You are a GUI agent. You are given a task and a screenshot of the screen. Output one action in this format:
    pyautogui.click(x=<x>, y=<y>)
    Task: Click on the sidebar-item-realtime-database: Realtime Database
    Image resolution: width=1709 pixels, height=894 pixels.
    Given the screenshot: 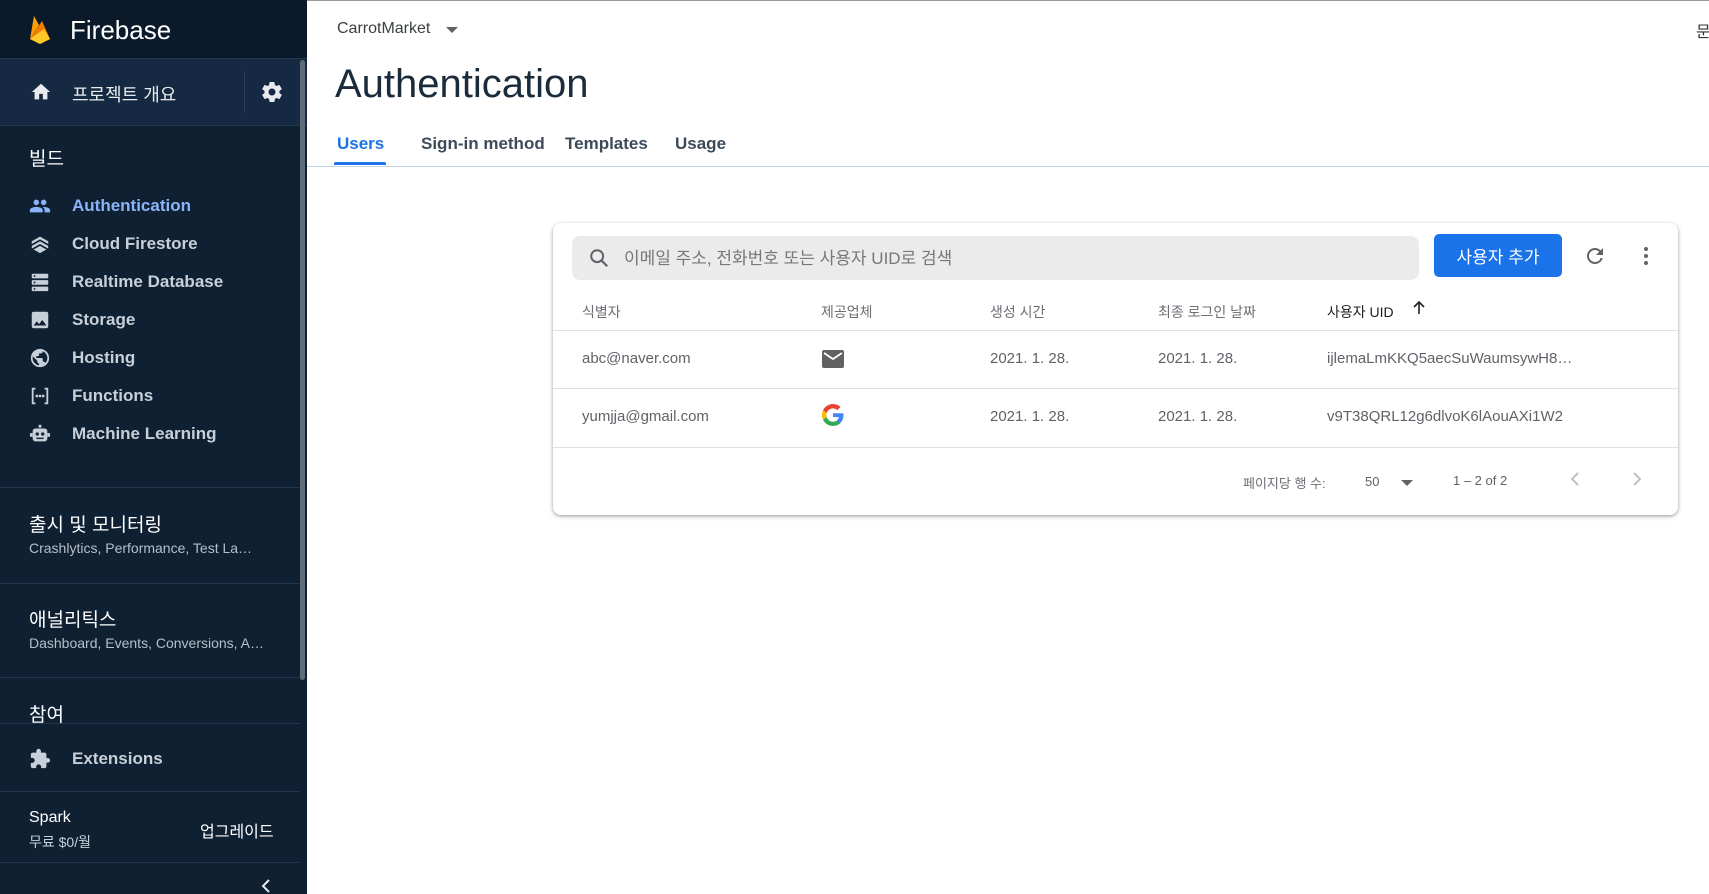 What is the action you would take?
    pyautogui.click(x=150, y=282)
    